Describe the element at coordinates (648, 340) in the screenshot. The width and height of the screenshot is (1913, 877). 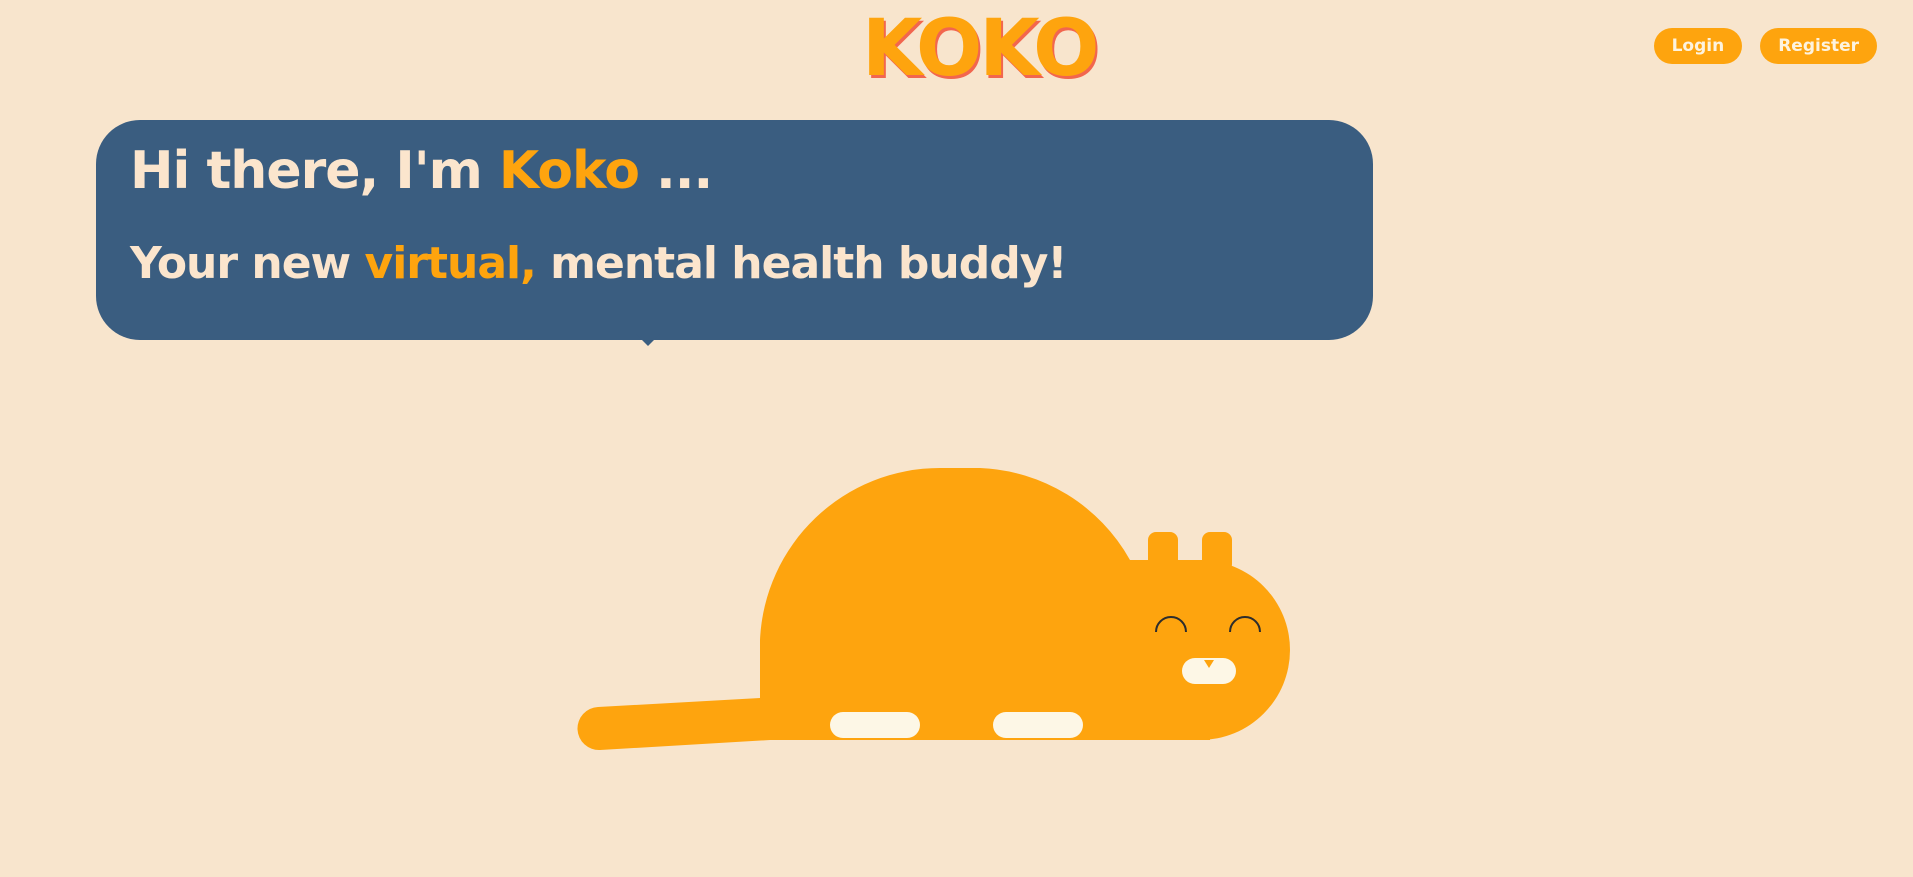
I see `speech-bubble-tail` at that location.